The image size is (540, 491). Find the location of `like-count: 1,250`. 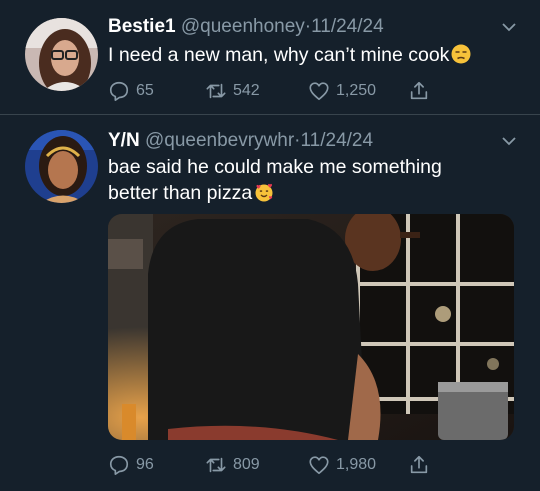

like-count: 1,250 is located at coordinates (356, 90).